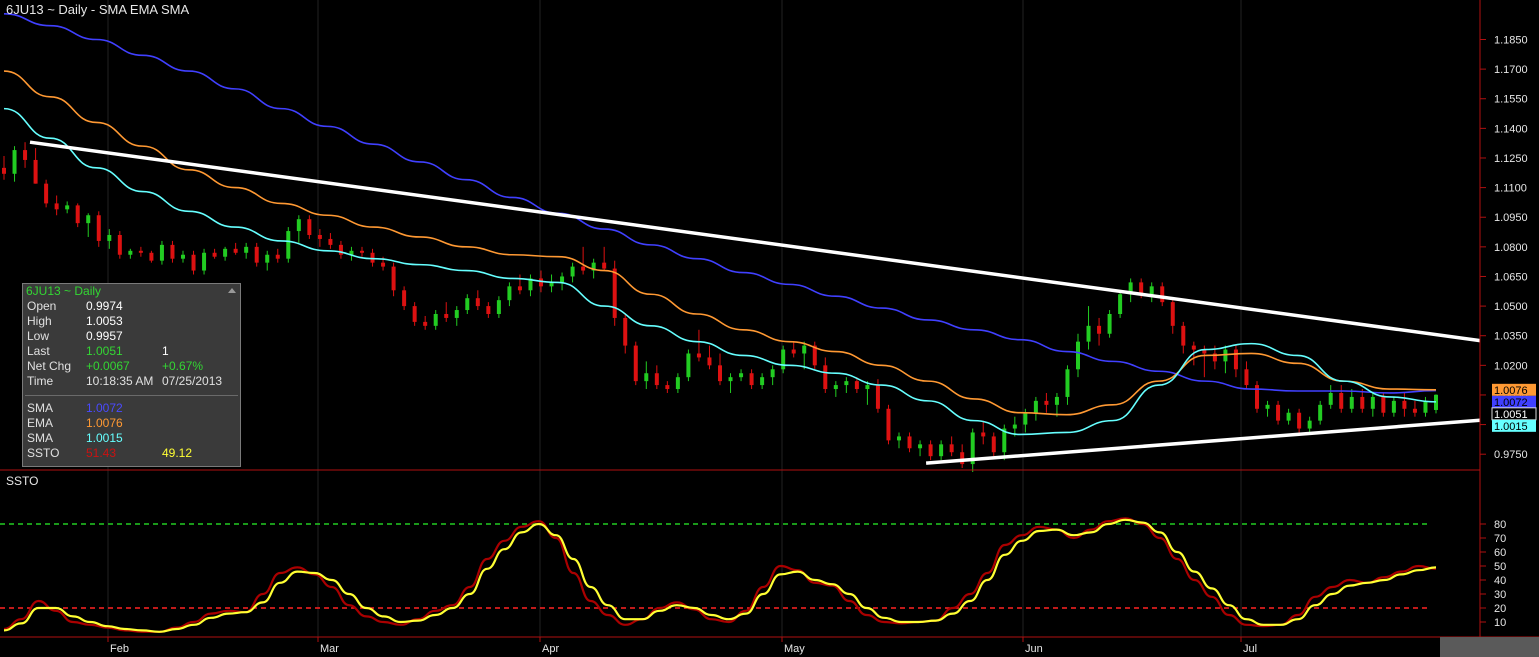 The width and height of the screenshot is (1539, 657). What do you see at coordinates (1511, 277) in the screenshot?
I see `price-tick-label: 1.0650` at bounding box center [1511, 277].